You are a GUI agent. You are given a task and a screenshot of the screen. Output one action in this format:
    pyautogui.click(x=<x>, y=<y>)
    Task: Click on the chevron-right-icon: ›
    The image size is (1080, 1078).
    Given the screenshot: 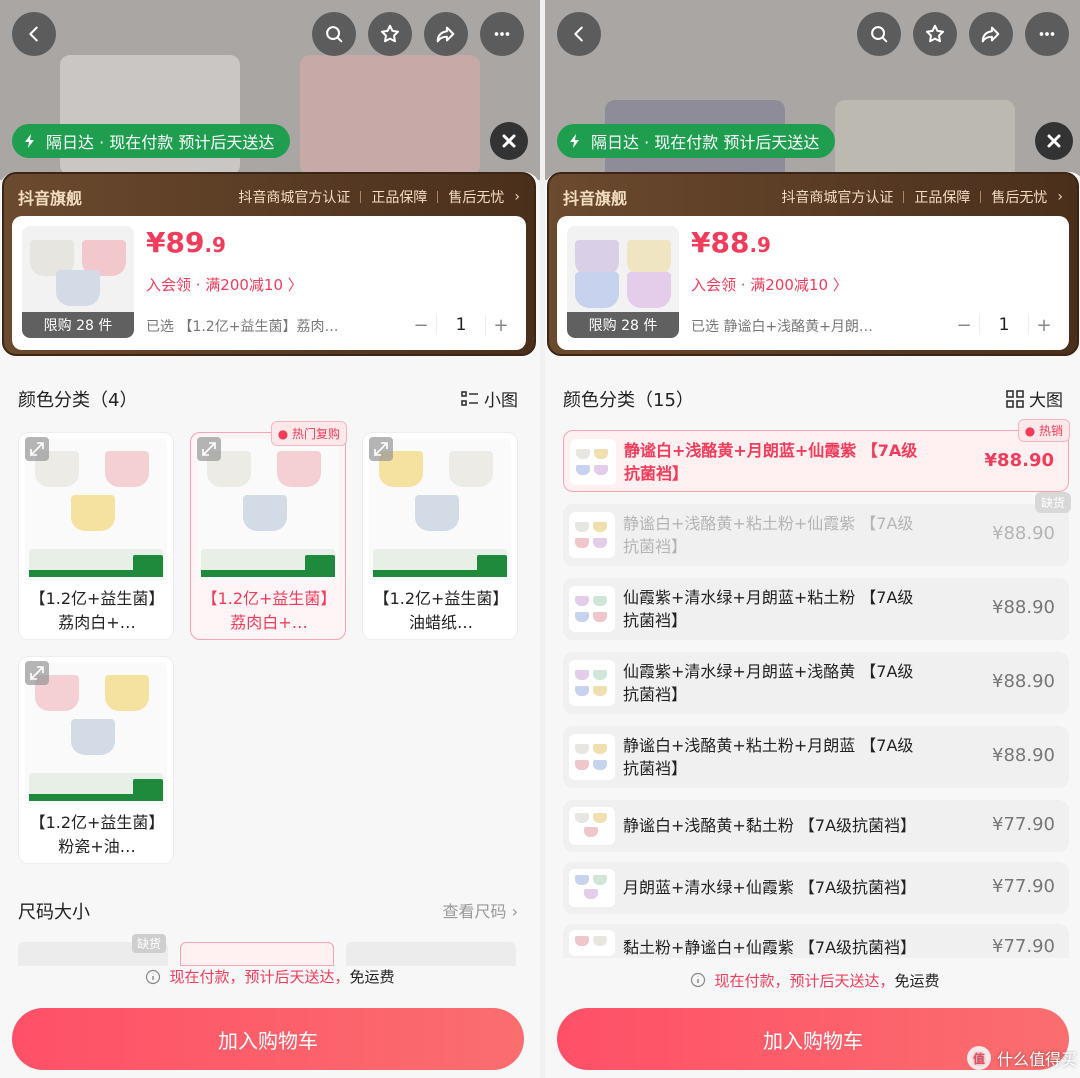 What is the action you would take?
    pyautogui.click(x=517, y=197)
    